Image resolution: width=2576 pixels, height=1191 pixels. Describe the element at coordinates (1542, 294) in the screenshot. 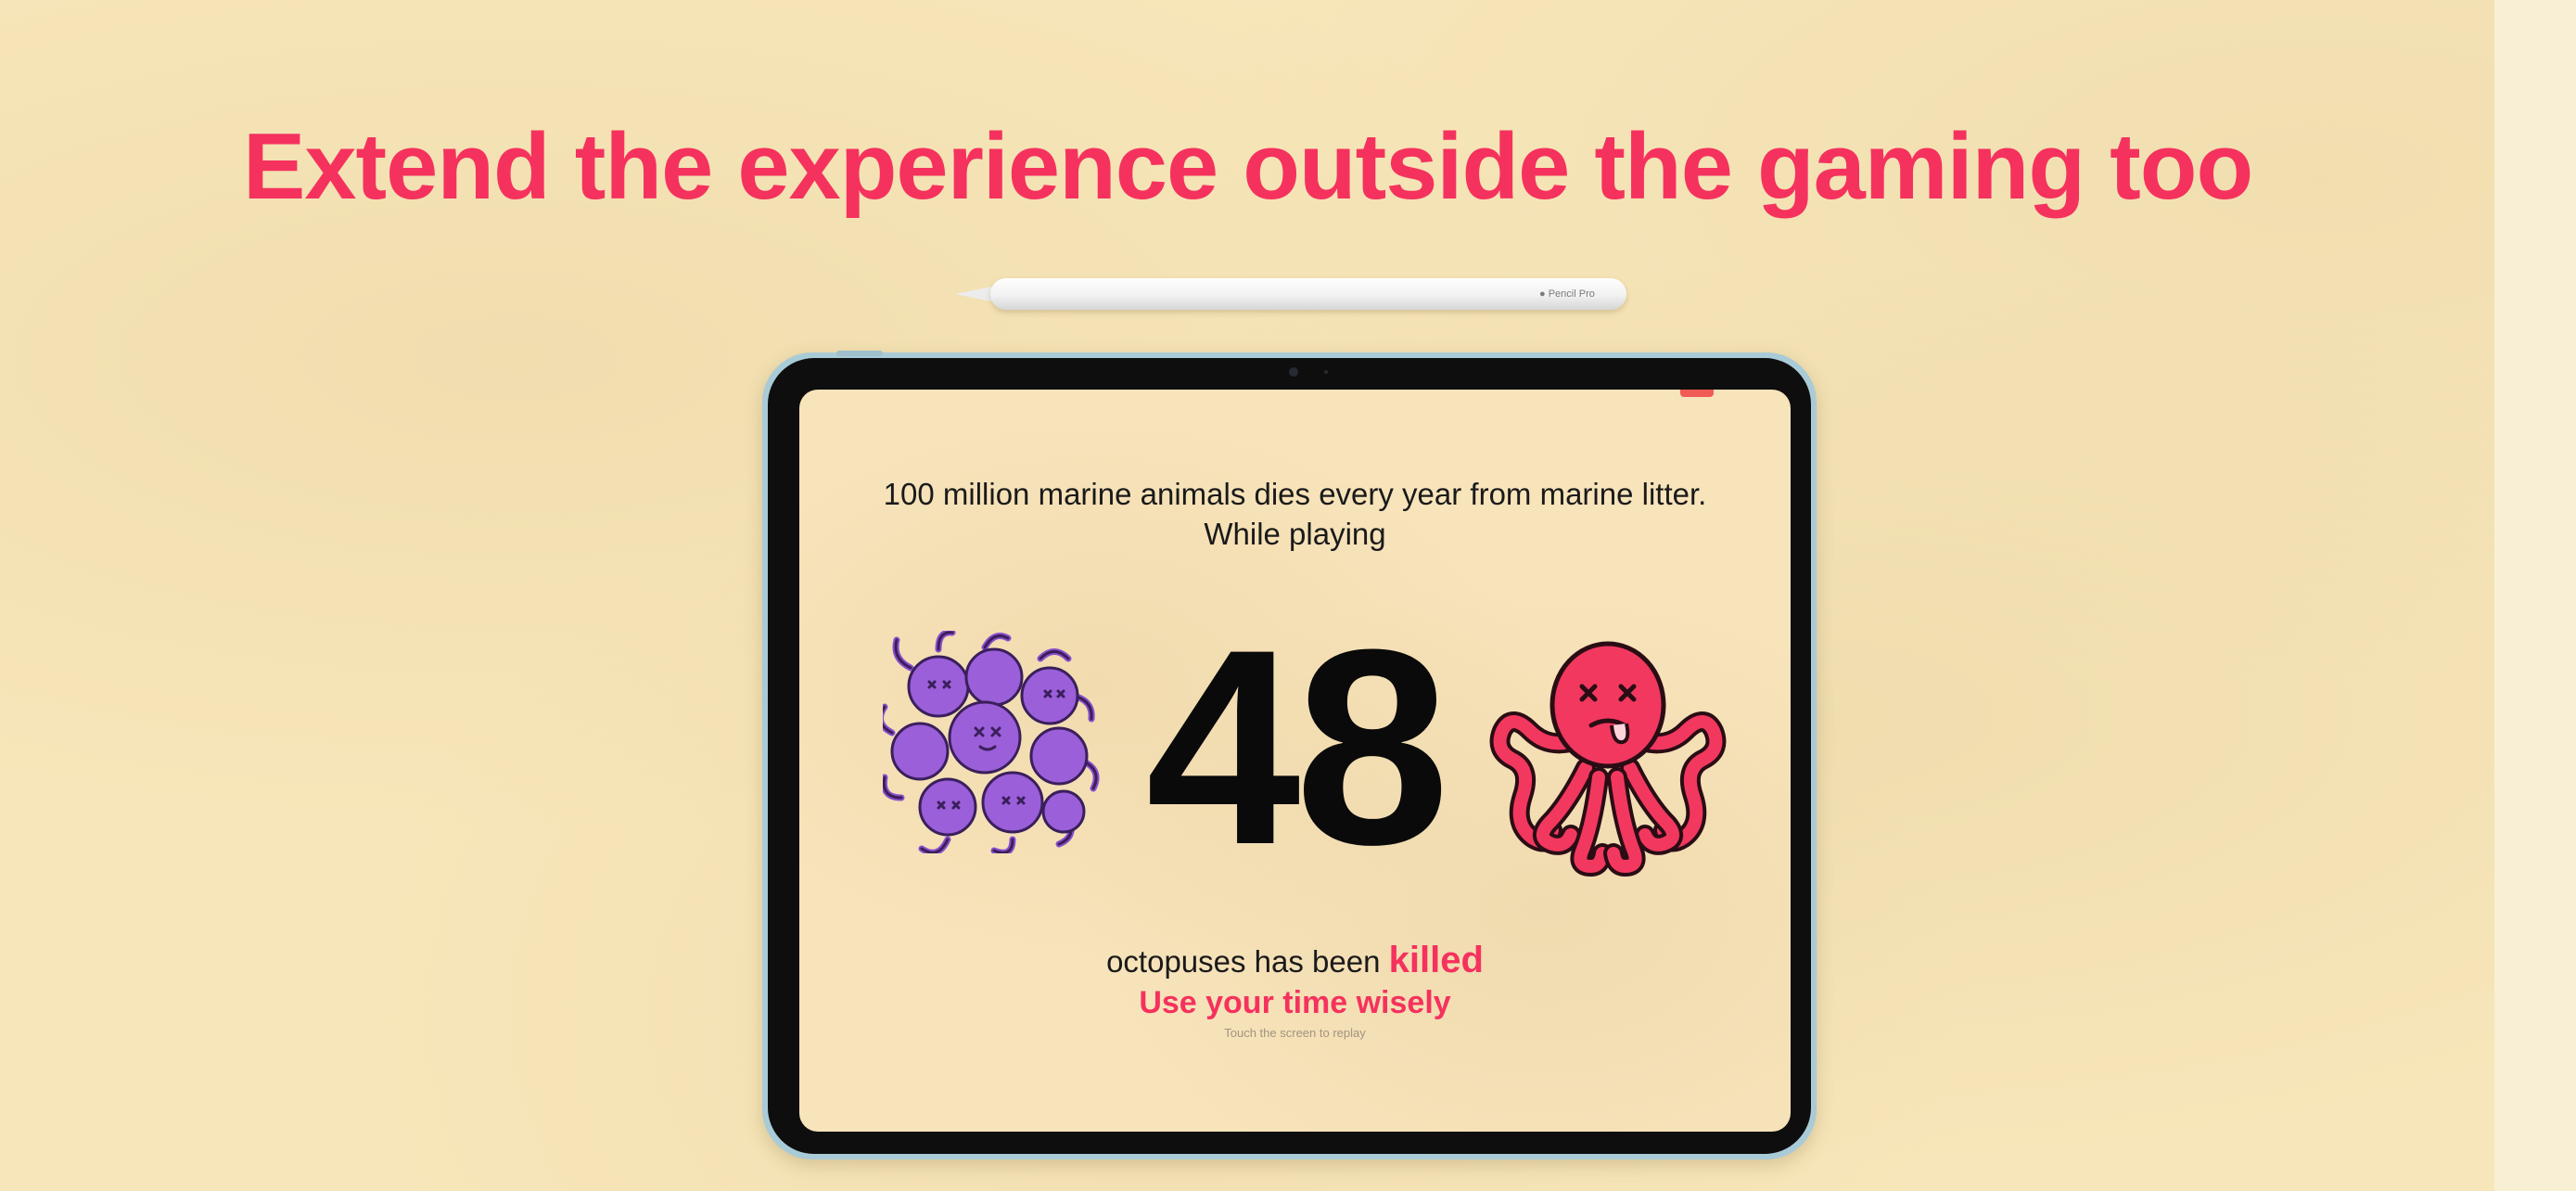

I see `apple-logo-icon: ●` at that location.